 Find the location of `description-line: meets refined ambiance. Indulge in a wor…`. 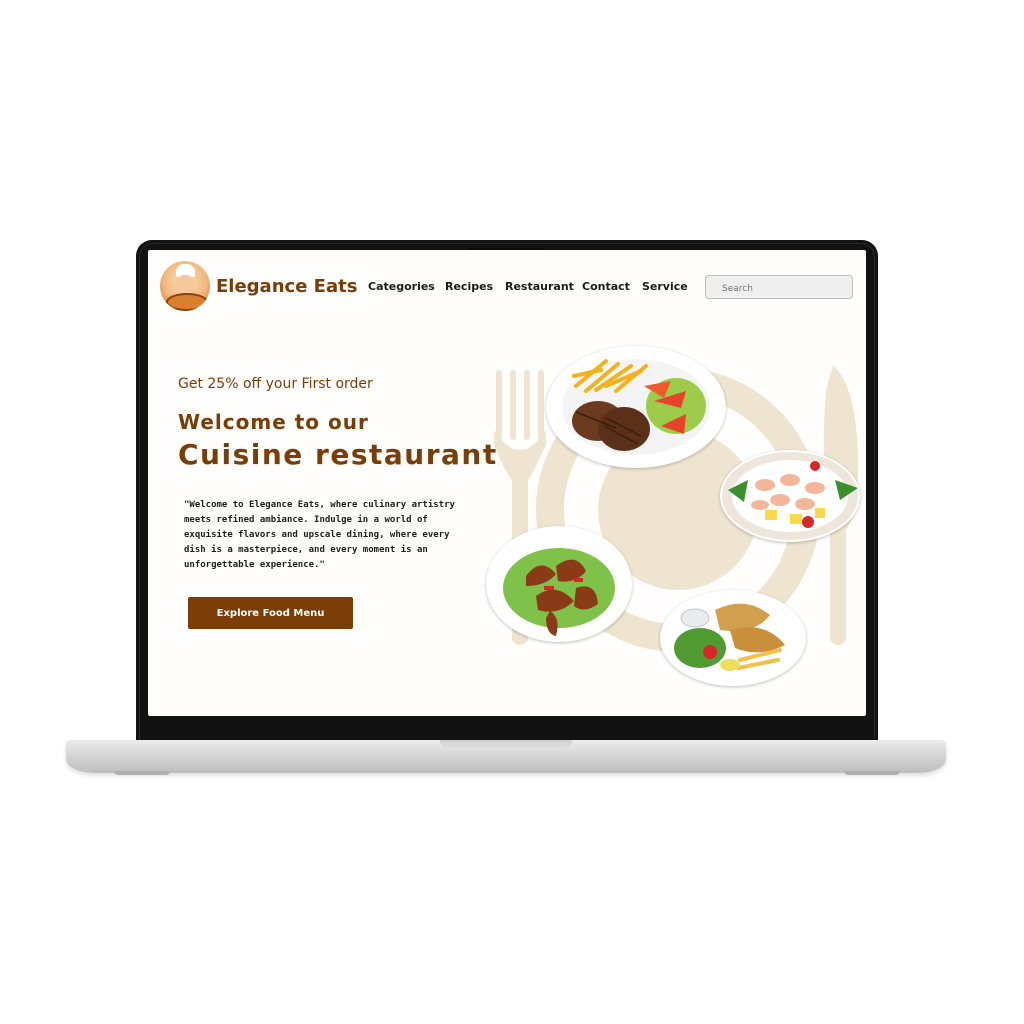

description-line: meets refined ambiance. Indulge in a wor… is located at coordinates (306, 520).